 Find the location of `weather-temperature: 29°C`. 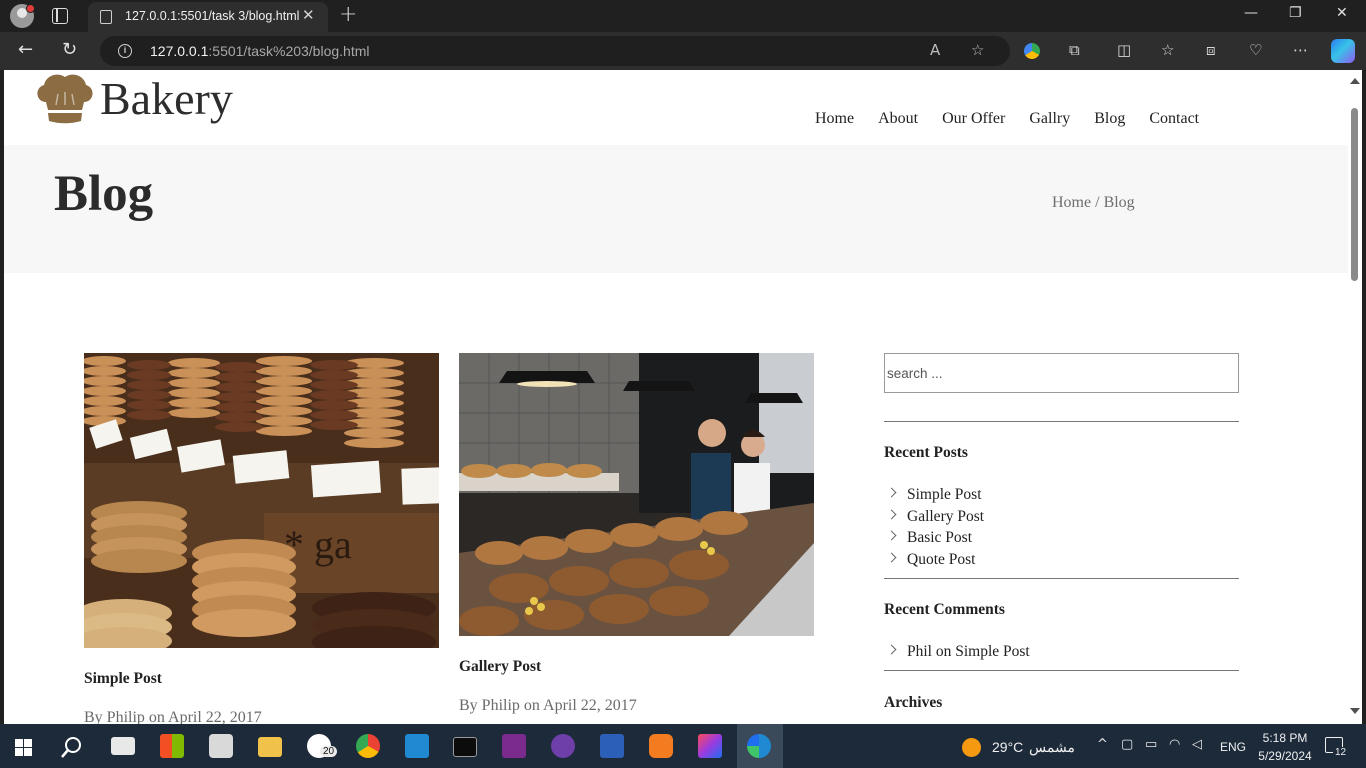

weather-temperature: 29°C is located at coordinates (1007, 747).